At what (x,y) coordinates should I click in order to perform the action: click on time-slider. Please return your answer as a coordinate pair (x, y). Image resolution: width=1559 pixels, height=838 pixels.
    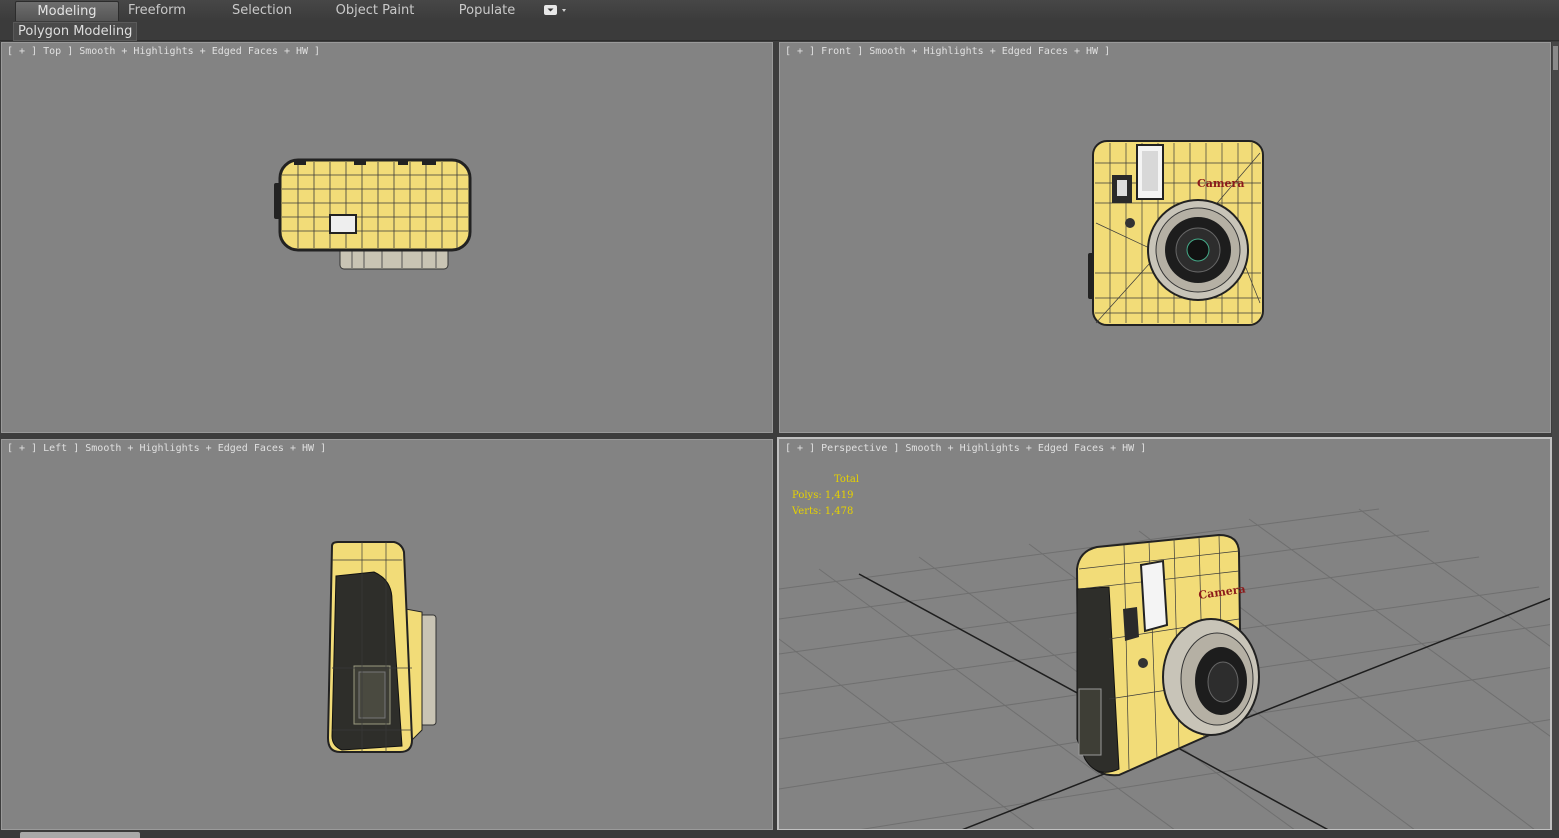
    Looking at the image, I should click on (80, 835).